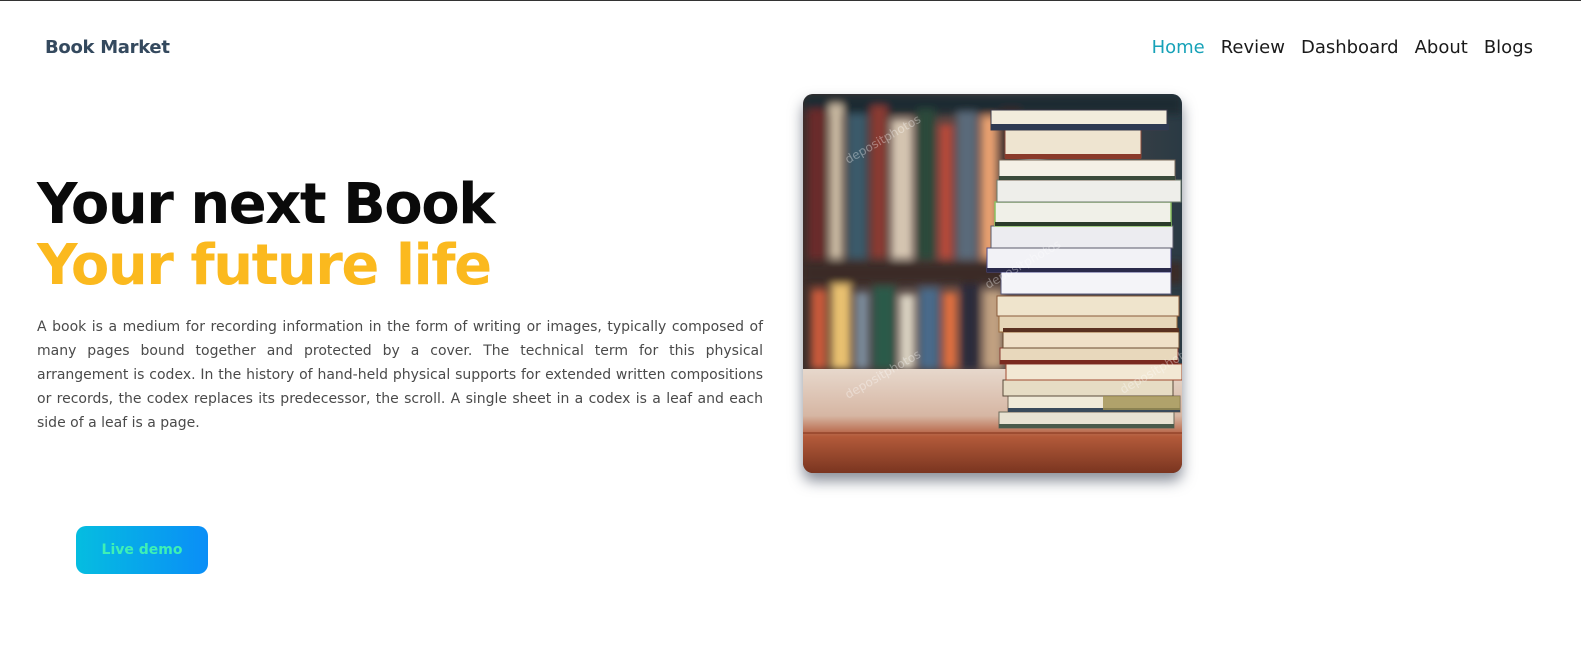 This screenshot has width=1581, height=658. Describe the element at coordinates (142, 550) in the screenshot. I see `live-demo-button: Live demo` at that location.